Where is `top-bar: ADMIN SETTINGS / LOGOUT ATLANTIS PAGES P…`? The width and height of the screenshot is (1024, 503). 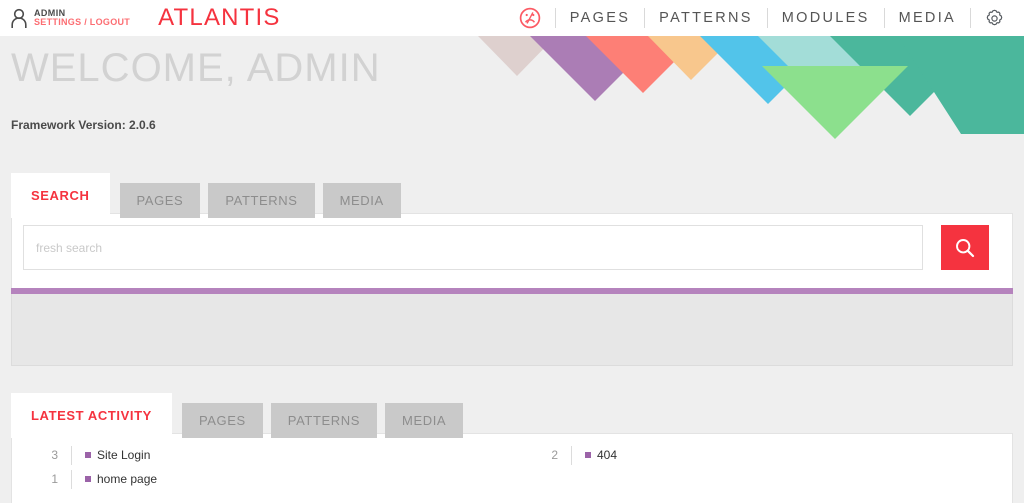
top-bar: ADMIN SETTINGS / LOGOUT ATLANTIS PAGES P… is located at coordinates (512, 18).